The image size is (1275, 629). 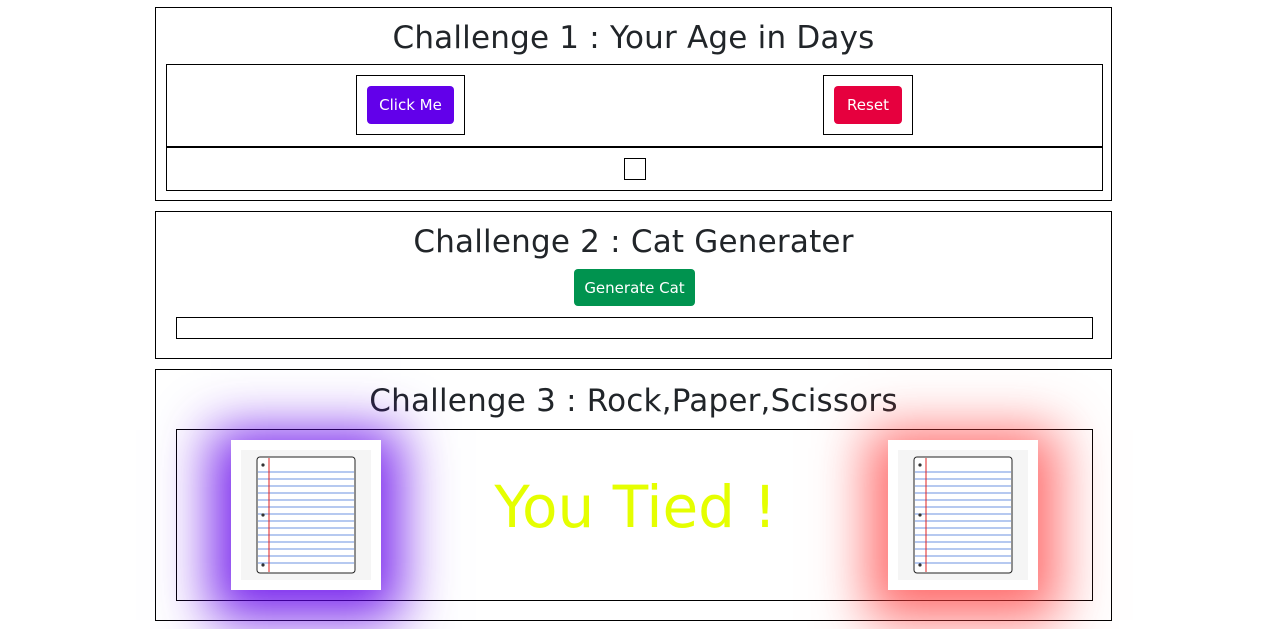 I want to click on click-button-wrapper: Click Me, so click(x=410, y=105).